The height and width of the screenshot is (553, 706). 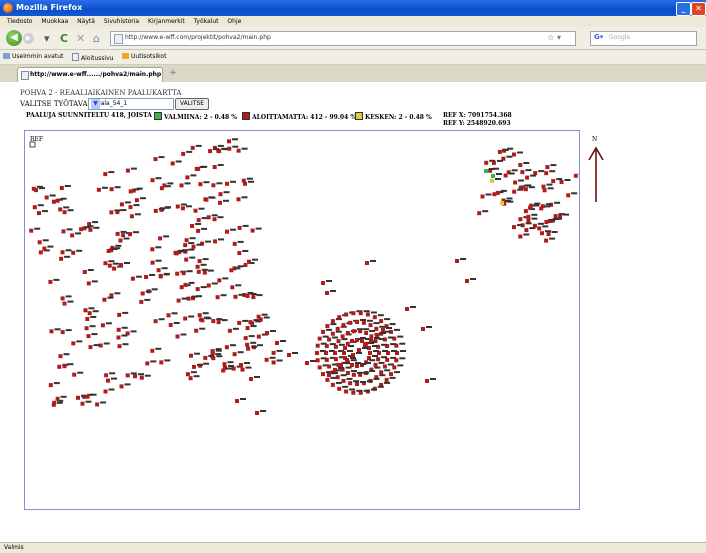 What do you see at coordinates (234, 21) in the screenshot?
I see `menu-help: Ohje` at bounding box center [234, 21].